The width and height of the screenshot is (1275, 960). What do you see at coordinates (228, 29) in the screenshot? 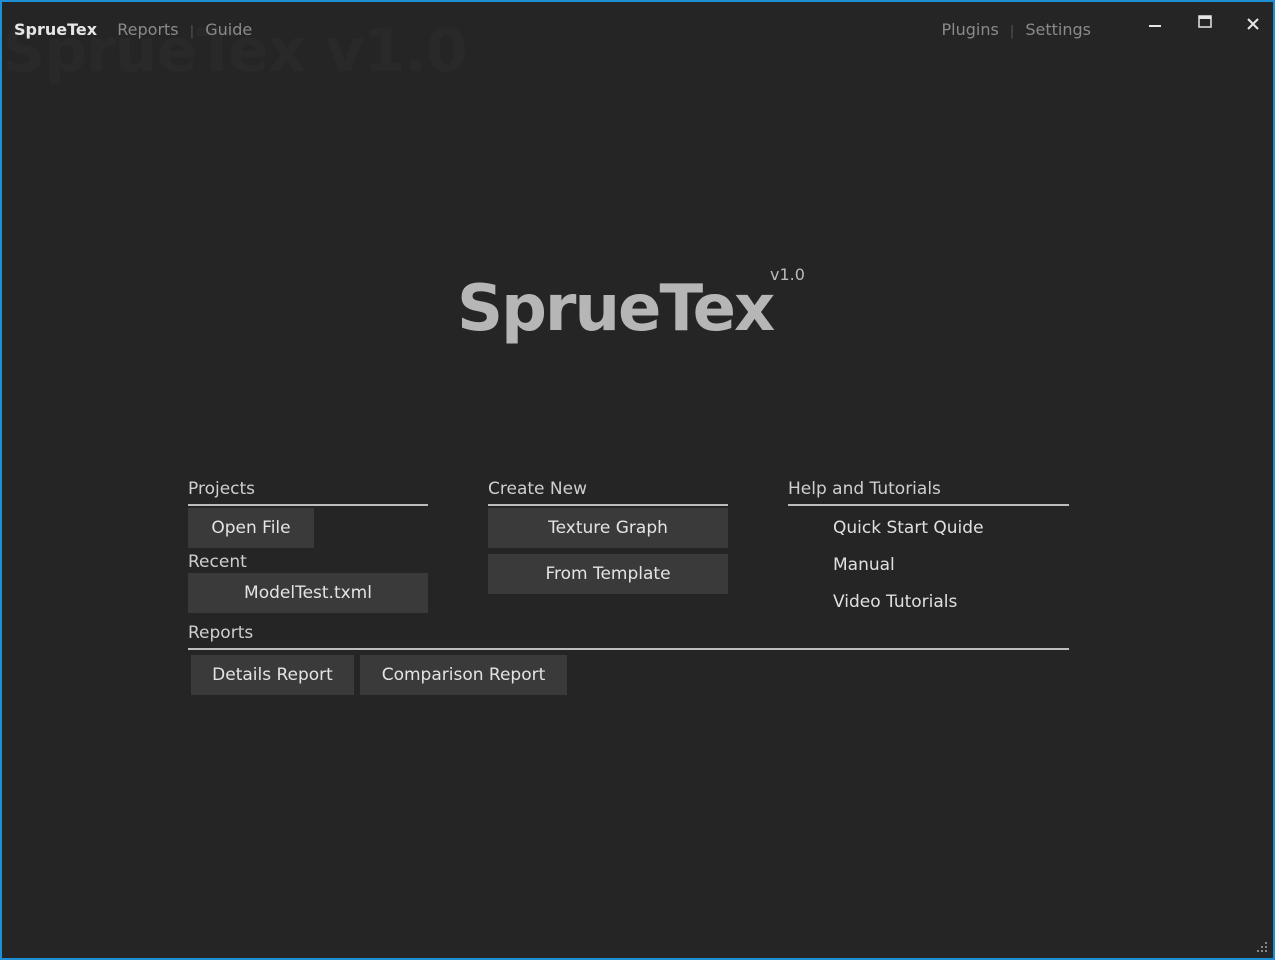
I see `nav-guide-link: Guide` at bounding box center [228, 29].